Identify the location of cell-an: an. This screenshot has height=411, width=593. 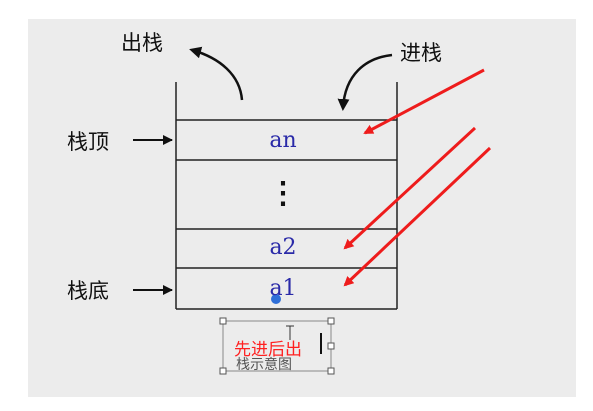
(283, 140).